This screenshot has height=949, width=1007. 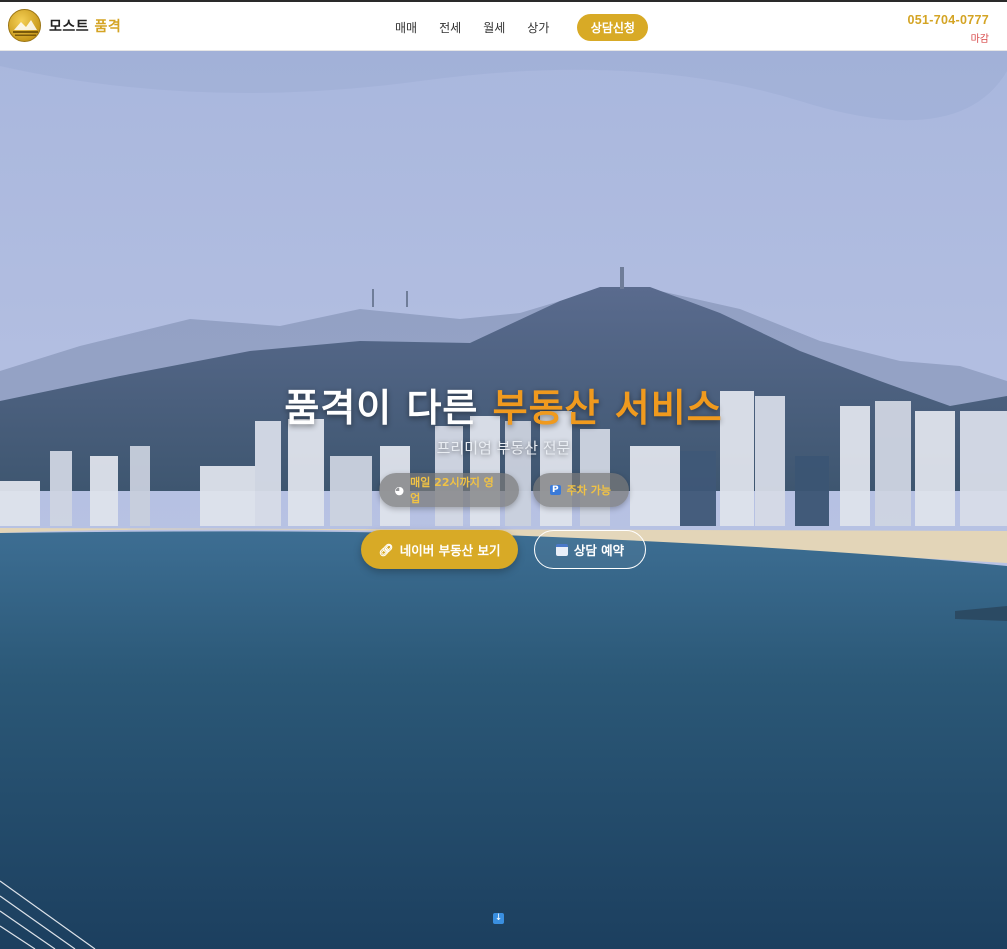 What do you see at coordinates (948, 29) in the screenshot?
I see `contact-info: 051-704-0777 마감` at bounding box center [948, 29].